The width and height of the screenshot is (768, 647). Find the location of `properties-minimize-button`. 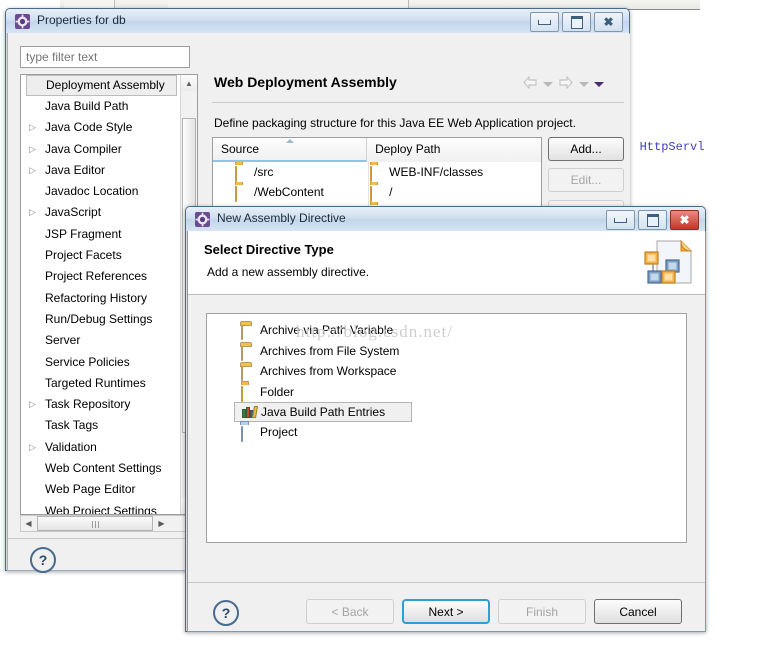

properties-minimize-button is located at coordinates (544, 22).